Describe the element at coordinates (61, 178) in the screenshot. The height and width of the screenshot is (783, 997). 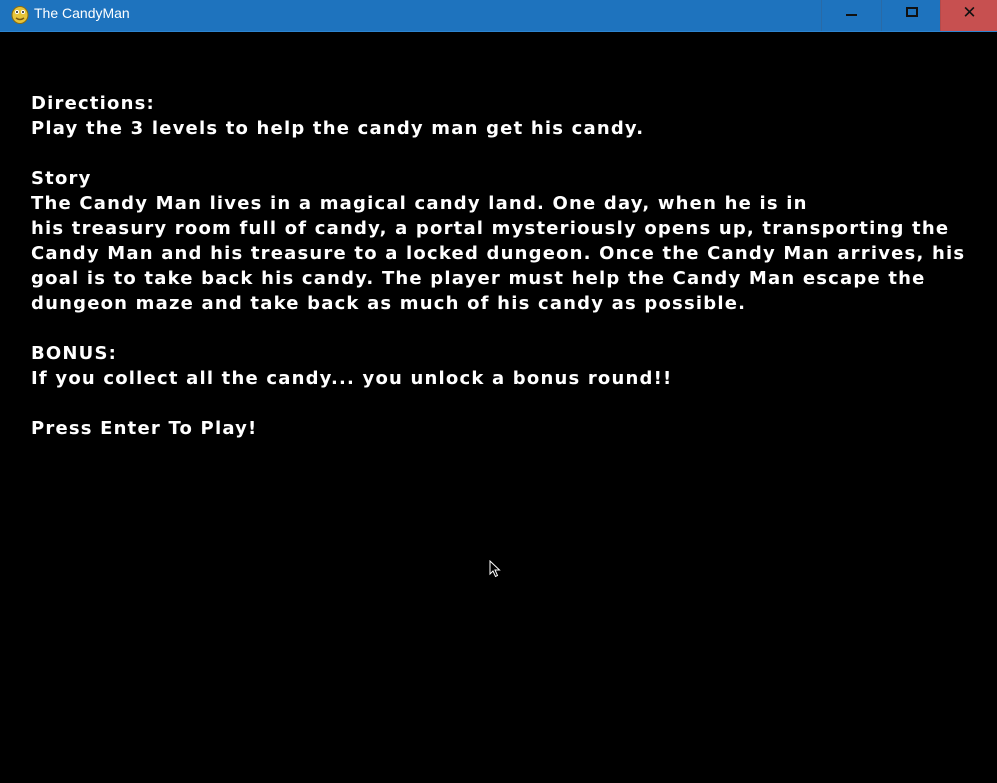
I see `story-heading: Story` at that location.